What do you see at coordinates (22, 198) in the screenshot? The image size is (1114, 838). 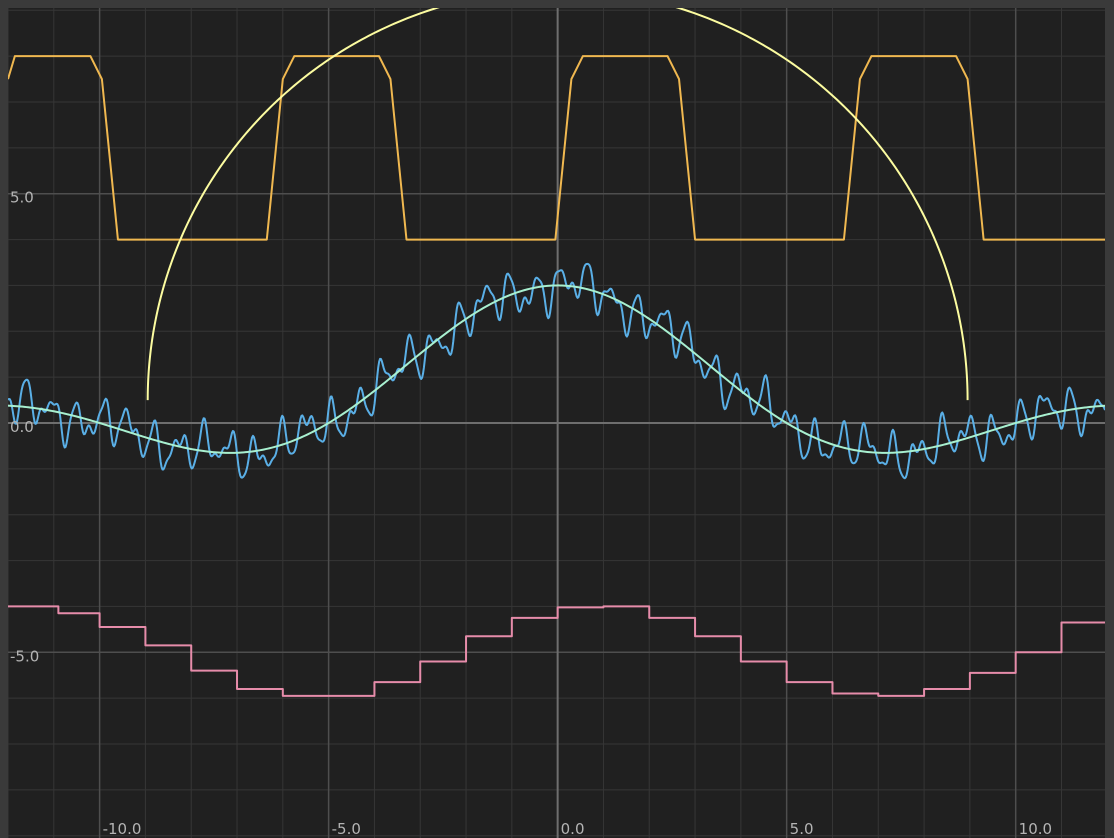 I see `y-tick-label: 5.0` at bounding box center [22, 198].